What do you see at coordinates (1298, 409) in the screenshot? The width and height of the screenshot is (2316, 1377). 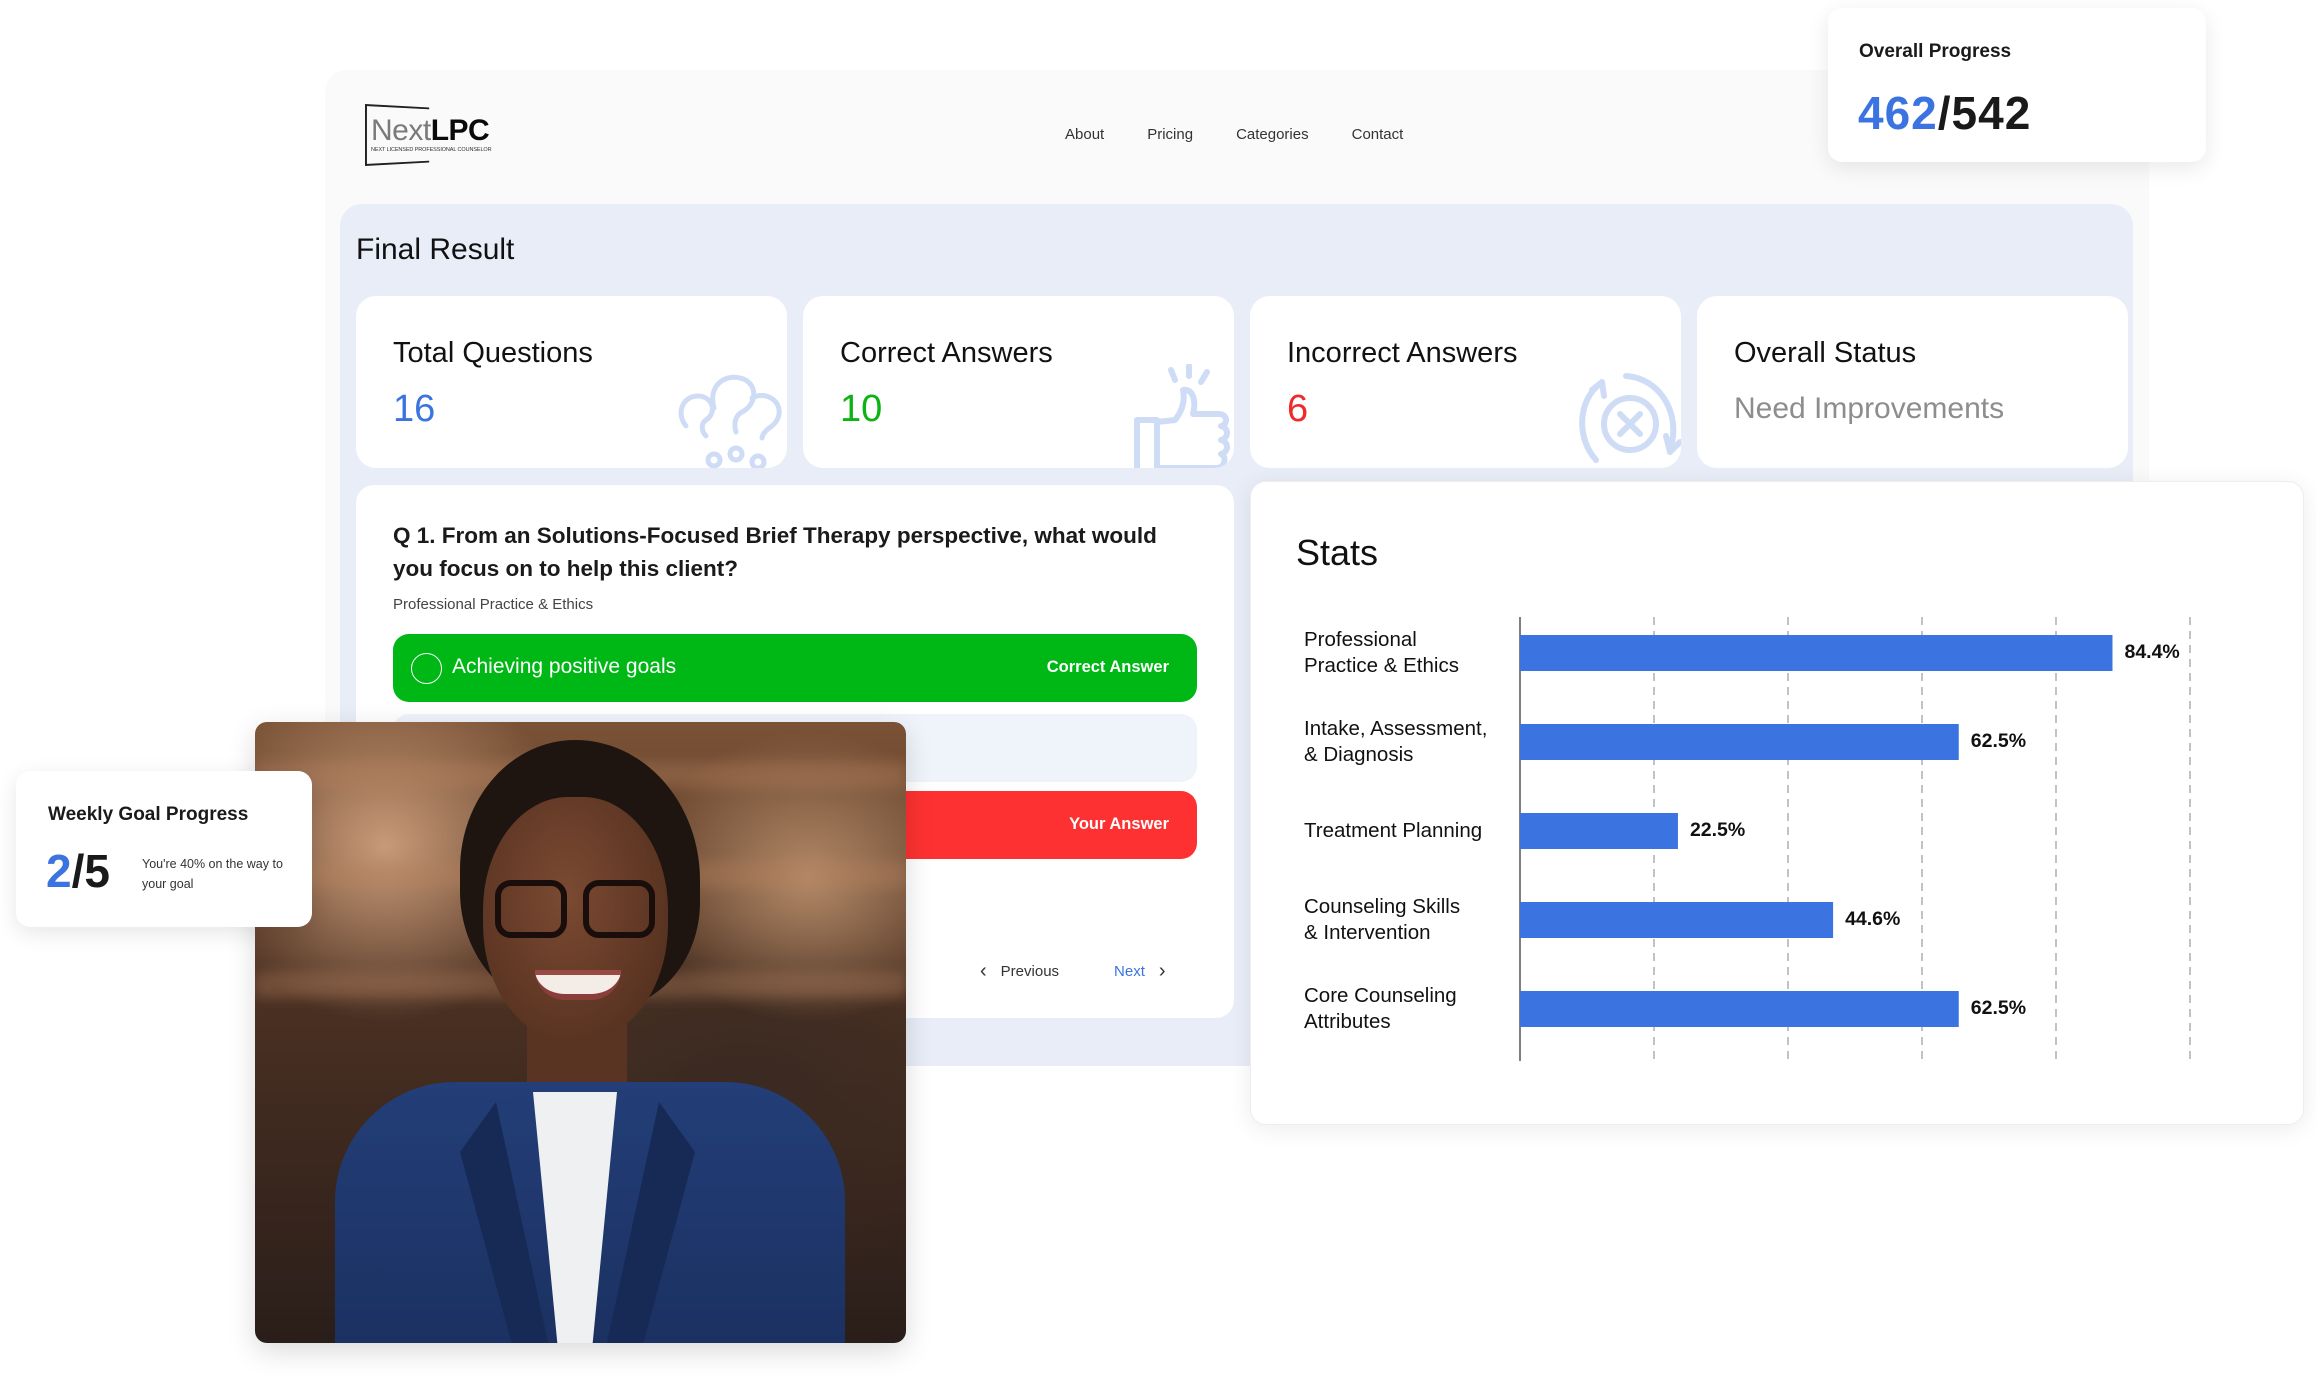 I see `stat-value: 6` at bounding box center [1298, 409].